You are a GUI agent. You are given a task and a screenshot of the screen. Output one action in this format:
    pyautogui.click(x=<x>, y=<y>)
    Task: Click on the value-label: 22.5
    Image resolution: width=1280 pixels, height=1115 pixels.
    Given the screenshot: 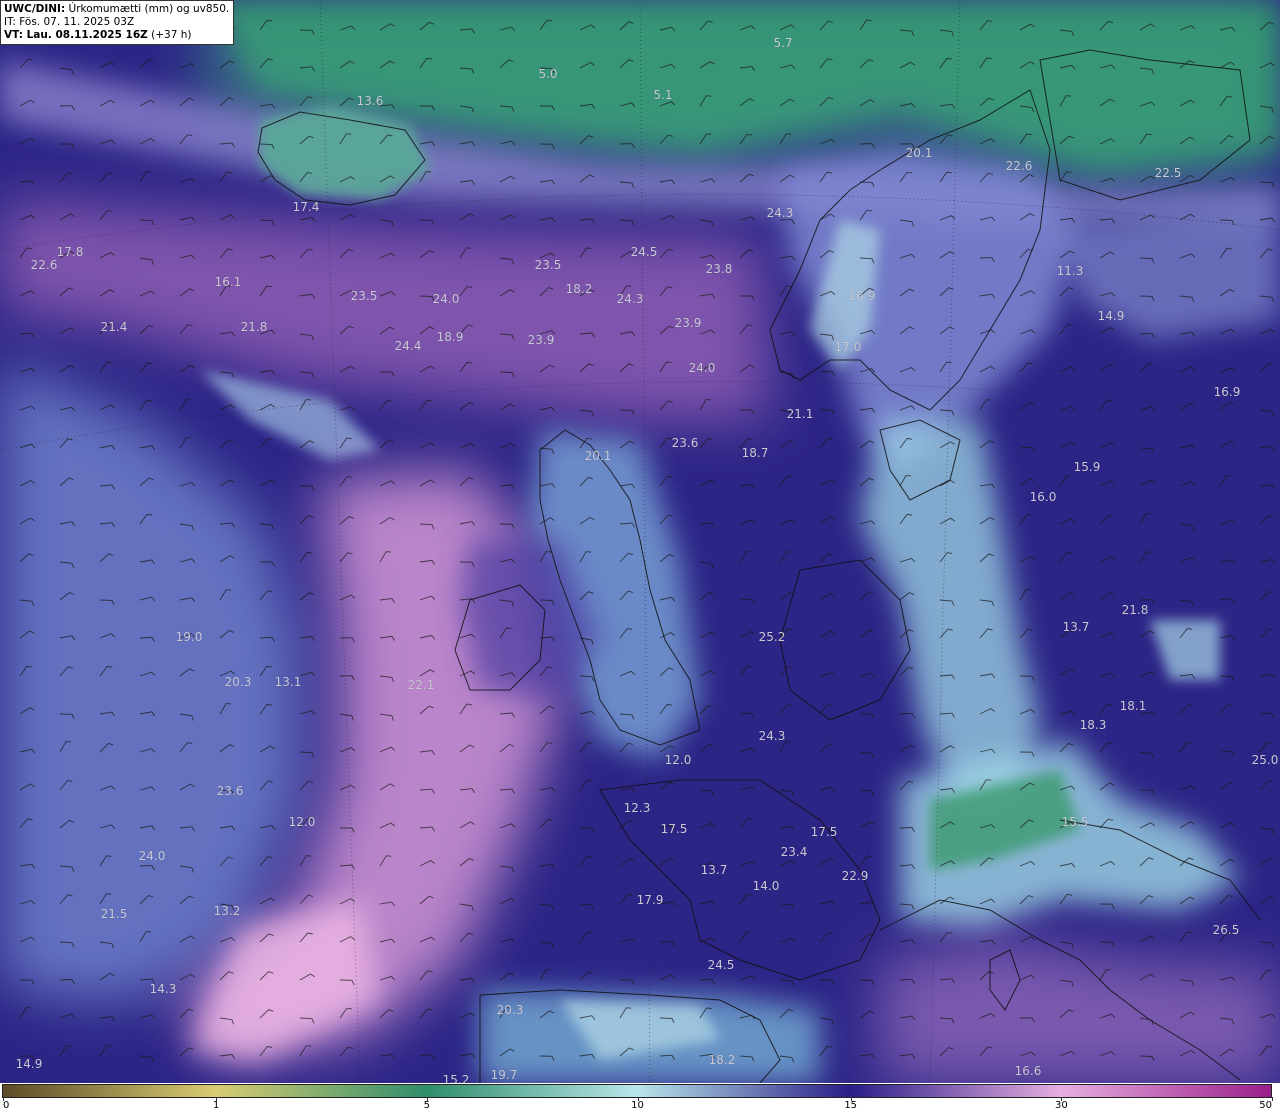 What is the action you would take?
    pyautogui.click(x=1168, y=173)
    